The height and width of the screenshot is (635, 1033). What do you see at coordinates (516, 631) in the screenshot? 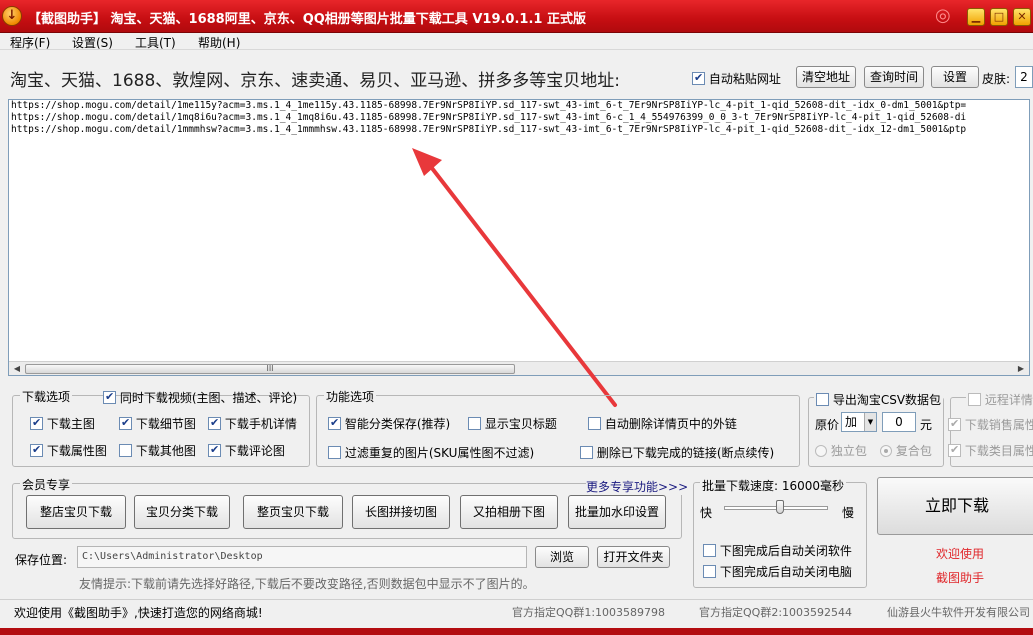
I see `bottom-border` at bounding box center [516, 631].